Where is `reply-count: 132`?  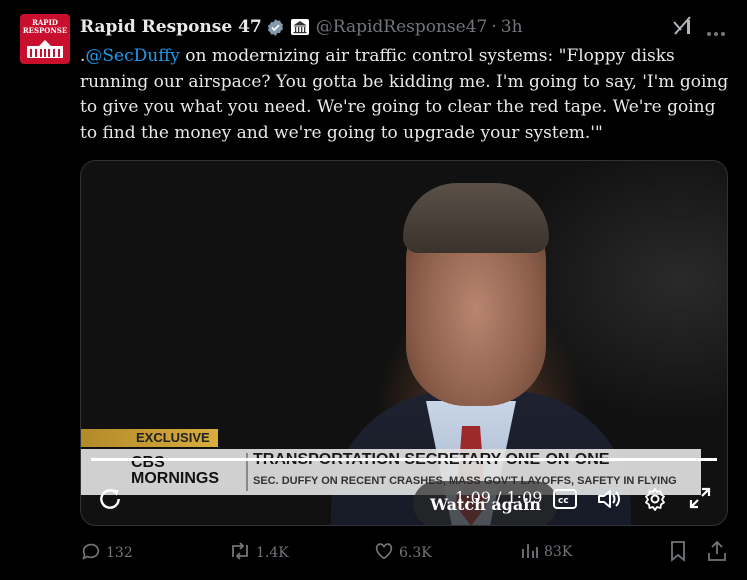
reply-count: 132 is located at coordinates (119, 553).